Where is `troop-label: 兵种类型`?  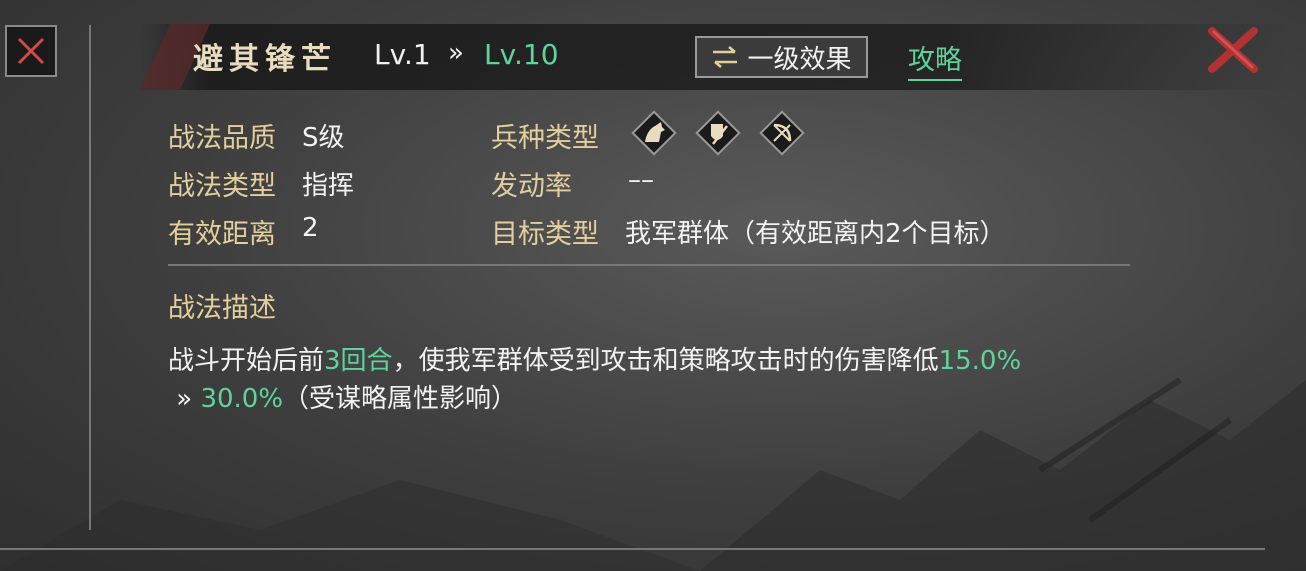
troop-label: 兵种类型 is located at coordinates (545, 138).